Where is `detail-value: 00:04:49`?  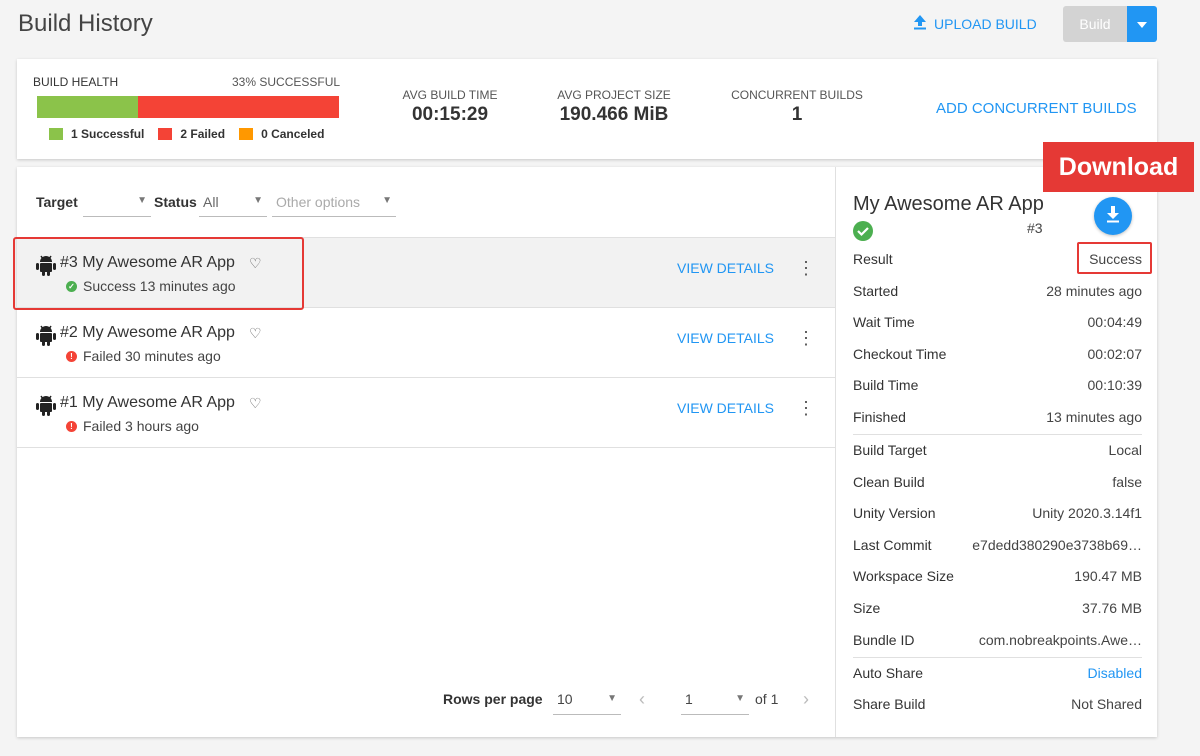 detail-value: 00:04:49 is located at coordinates (1115, 321).